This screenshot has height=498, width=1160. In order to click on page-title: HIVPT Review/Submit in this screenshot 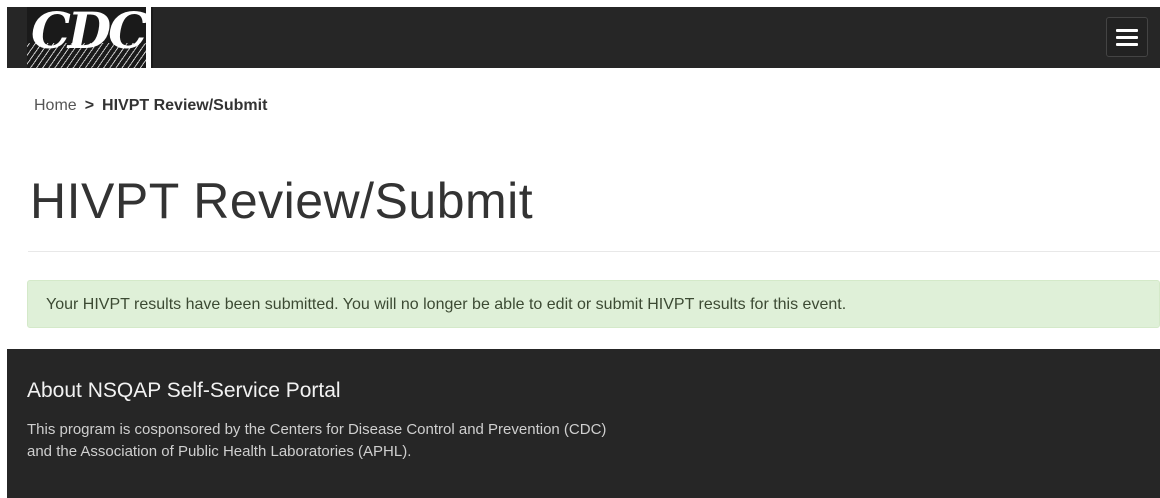, I will do `click(282, 201)`.